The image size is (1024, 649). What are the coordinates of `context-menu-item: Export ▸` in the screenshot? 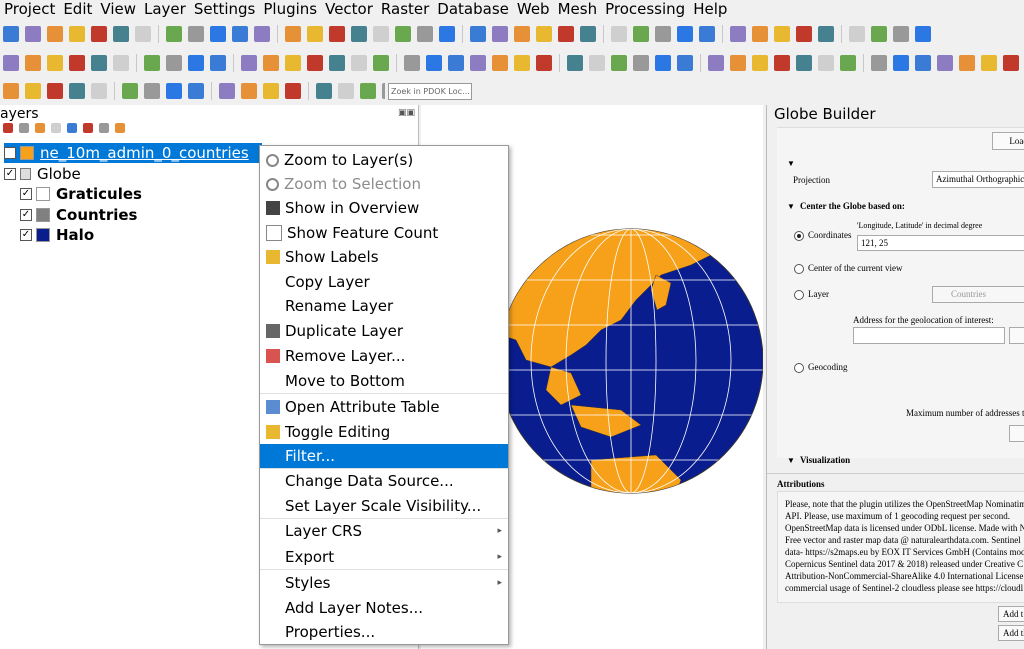 It's located at (384, 557).